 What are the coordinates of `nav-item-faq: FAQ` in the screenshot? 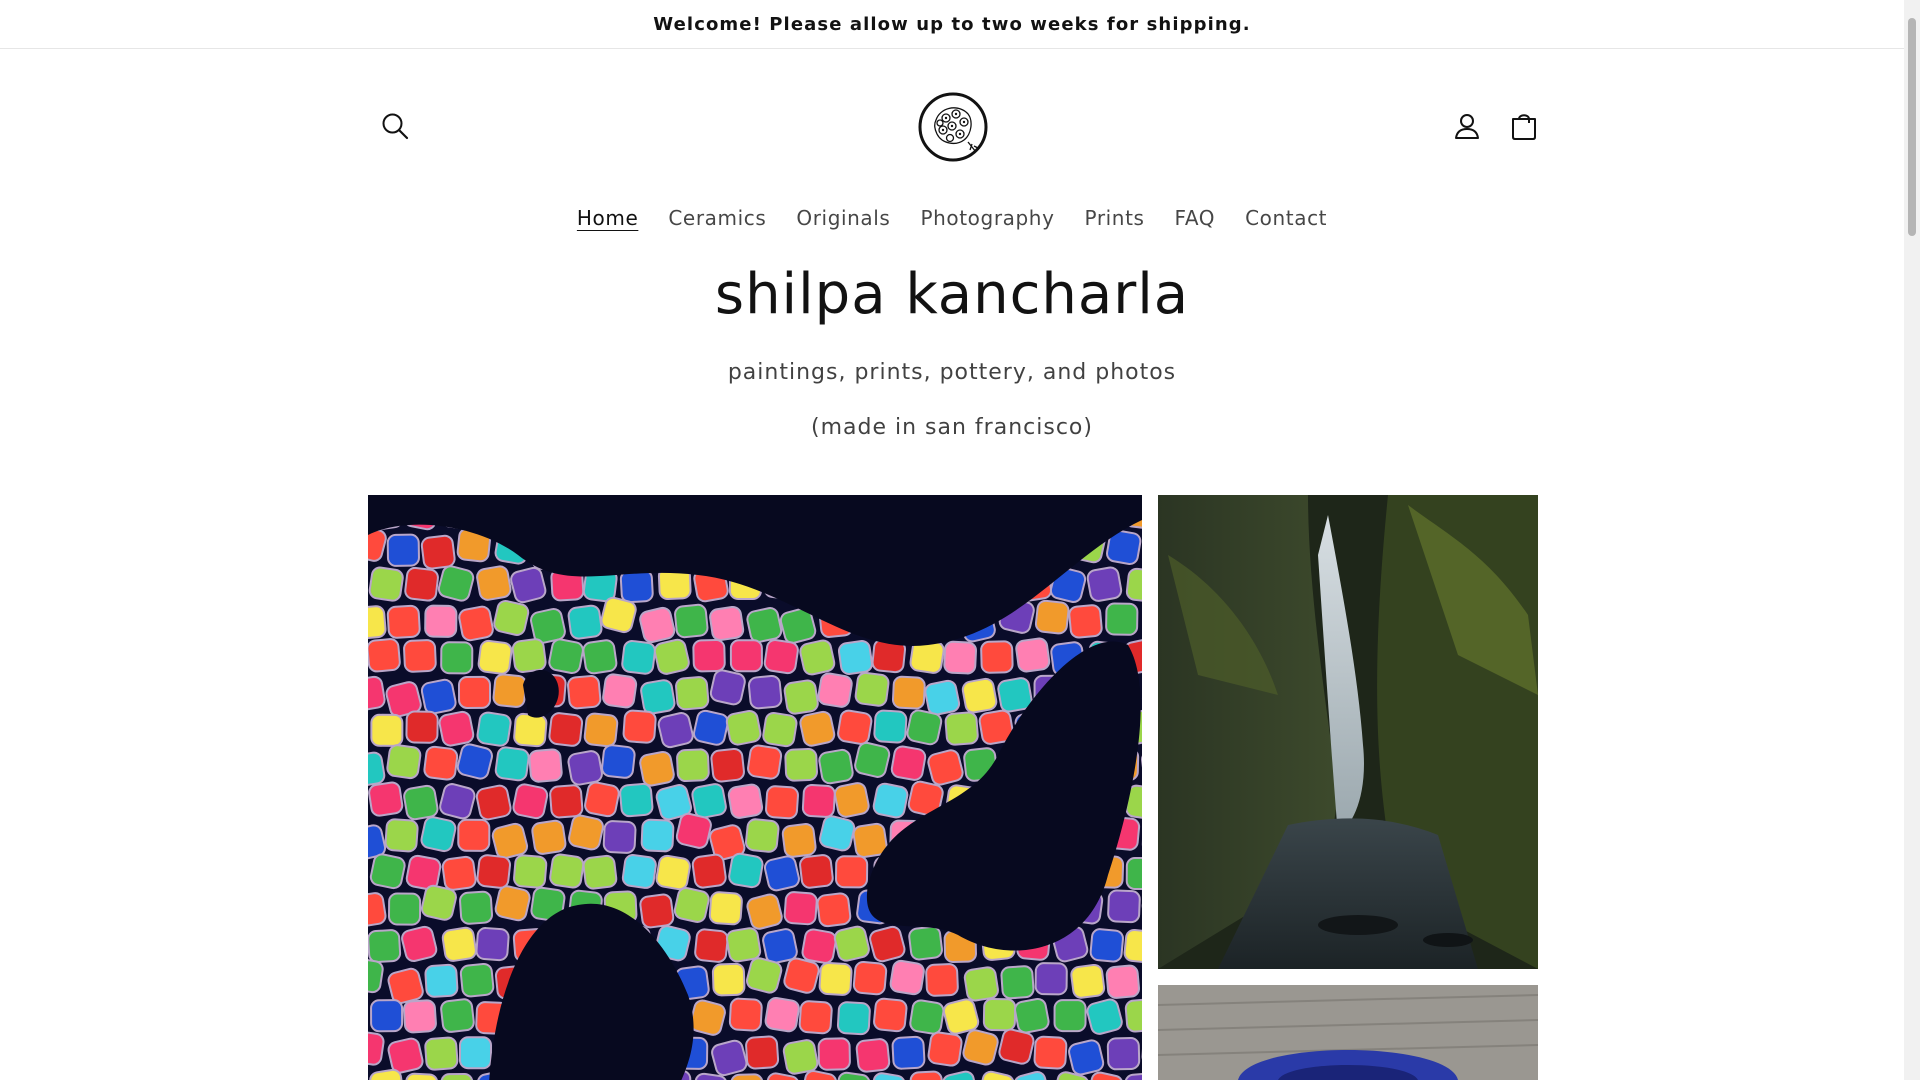 It's located at (1195, 218).